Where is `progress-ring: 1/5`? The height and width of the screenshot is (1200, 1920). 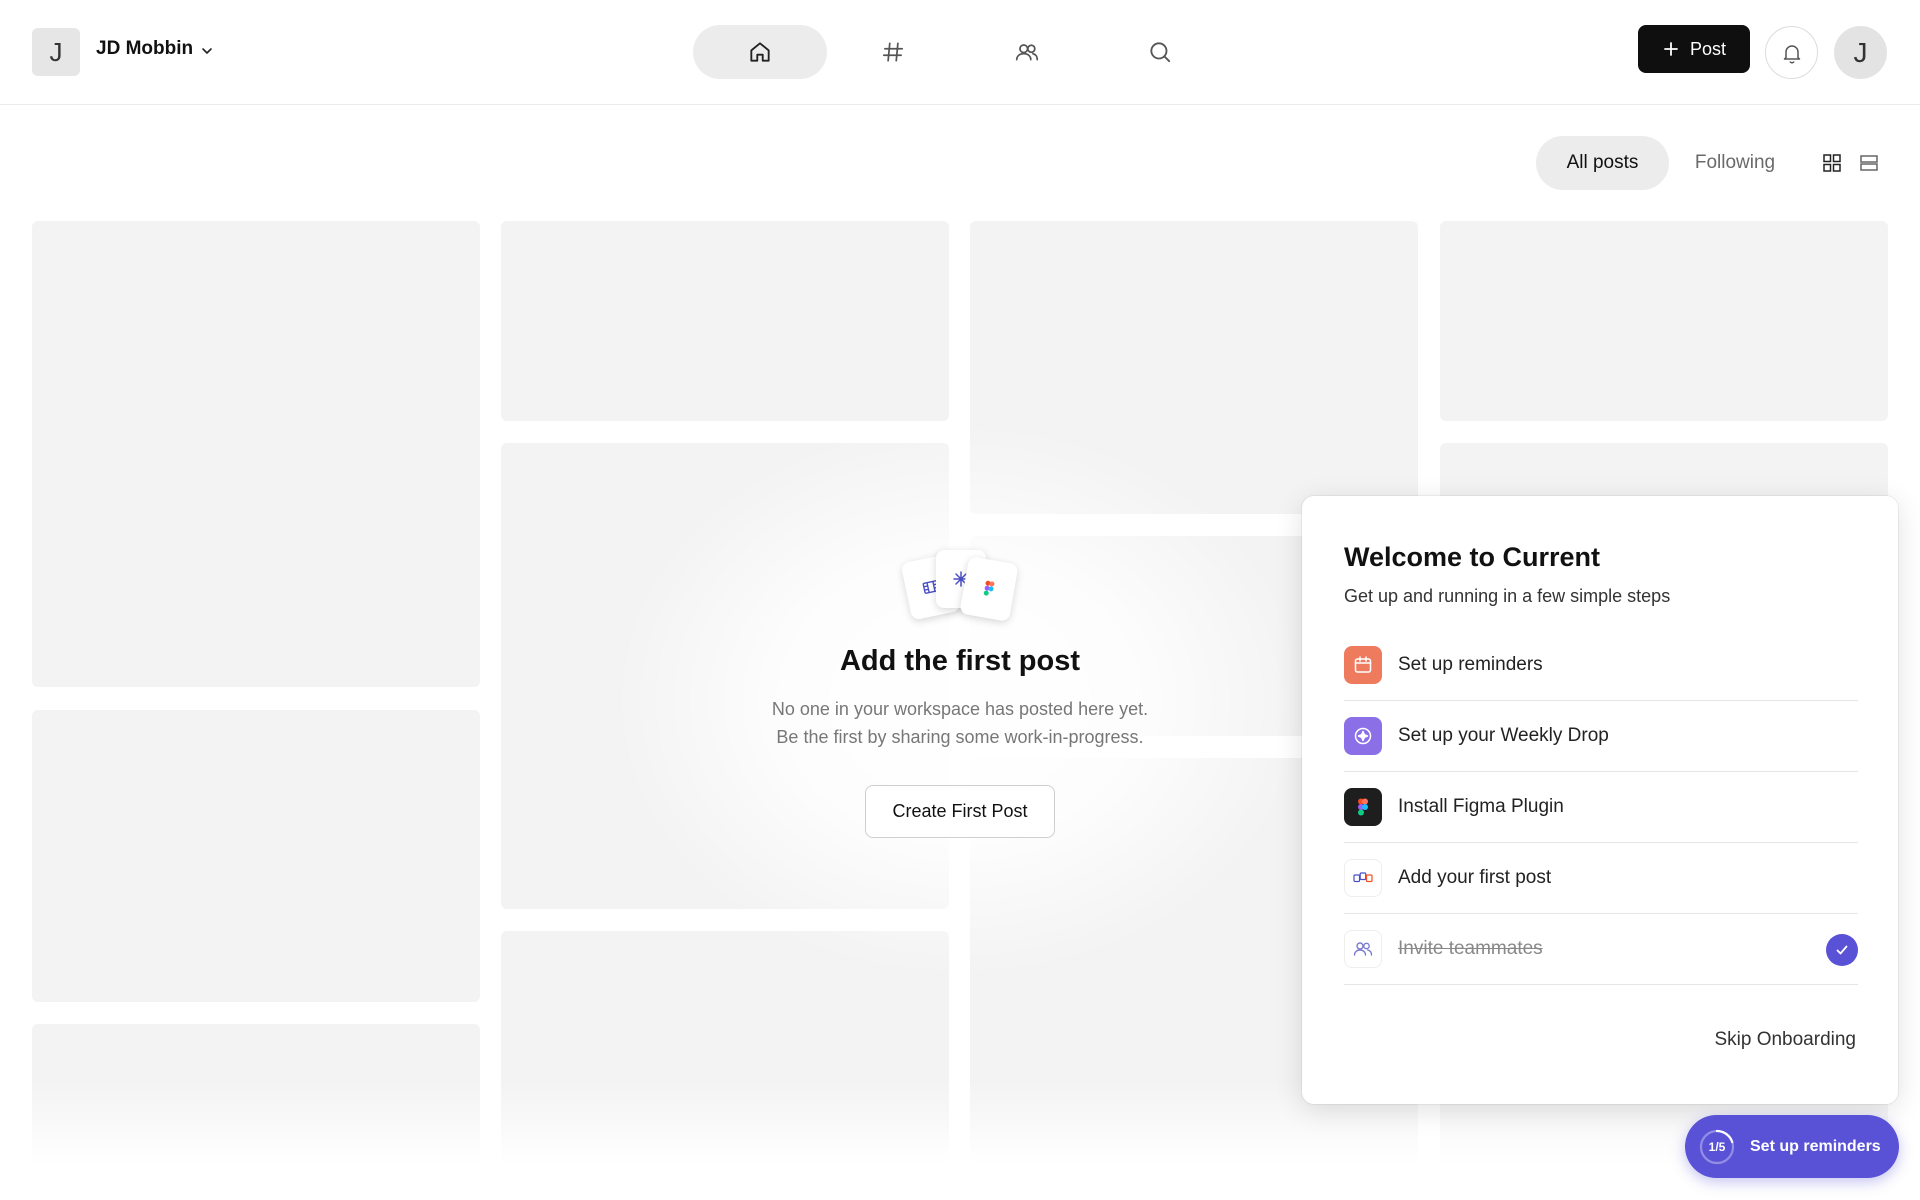 progress-ring: 1/5 is located at coordinates (1717, 1147).